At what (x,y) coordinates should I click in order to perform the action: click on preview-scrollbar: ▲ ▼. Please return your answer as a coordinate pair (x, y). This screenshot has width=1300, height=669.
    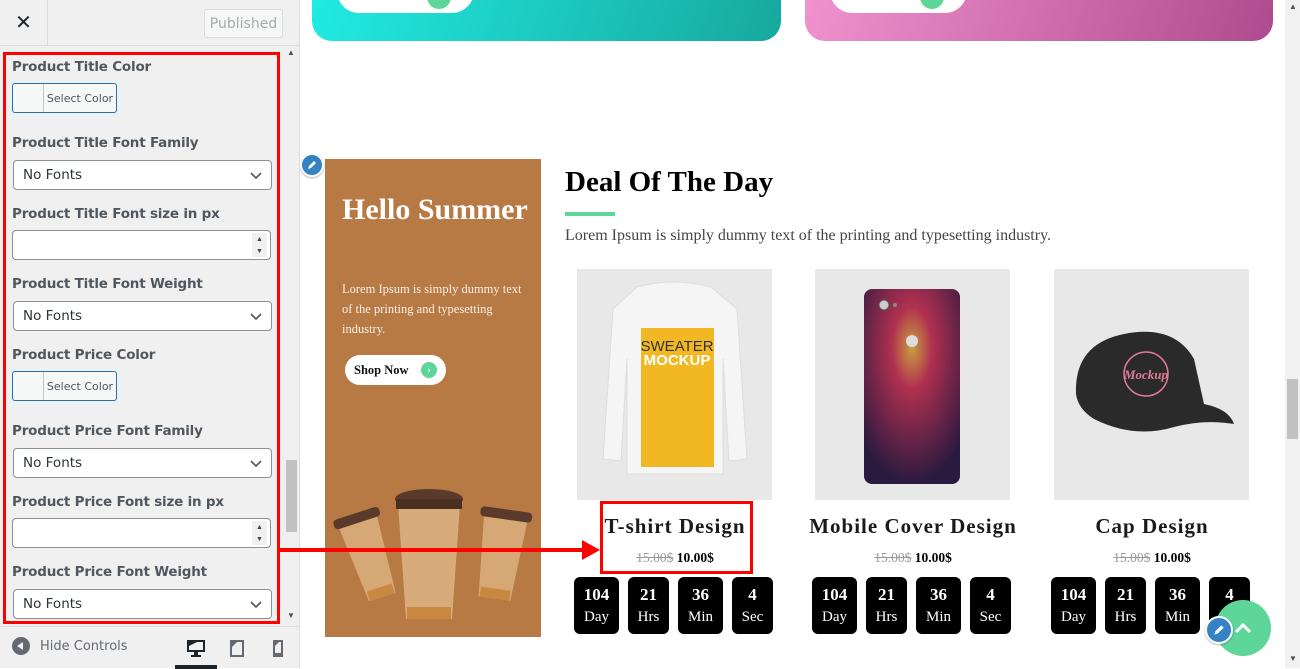
    Looking at the image, I should click on (1292, 334).